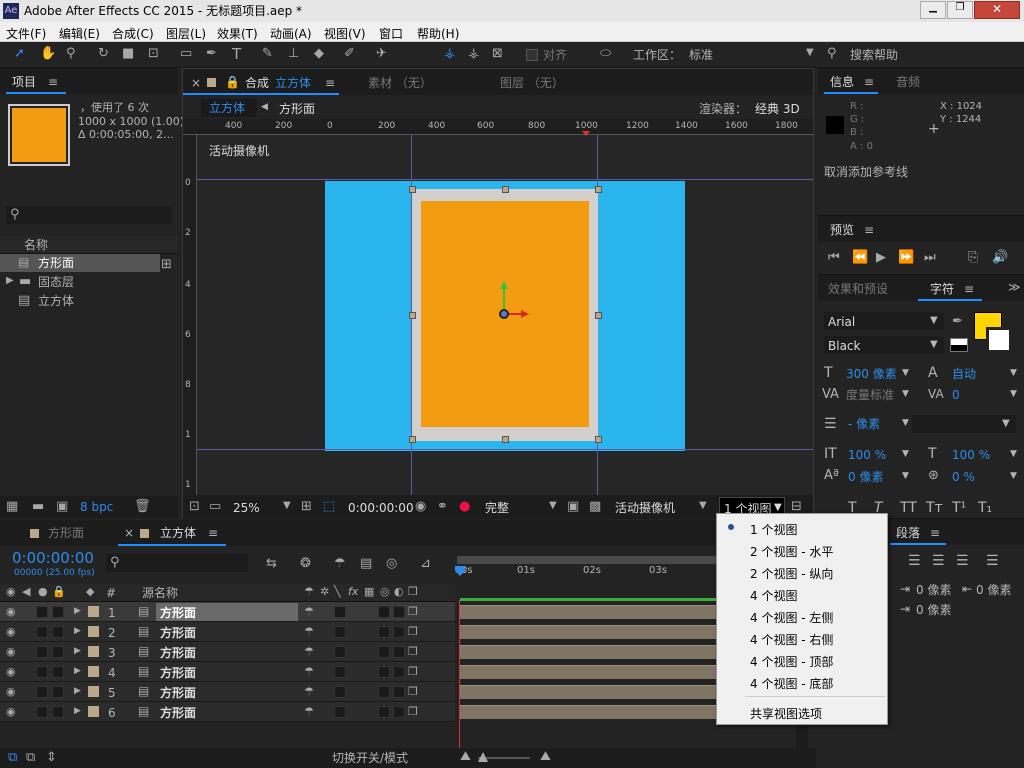  Describe the element at coordinates (605, 53) in the screenshot. I see `vr-icon: ⬭` at that location.